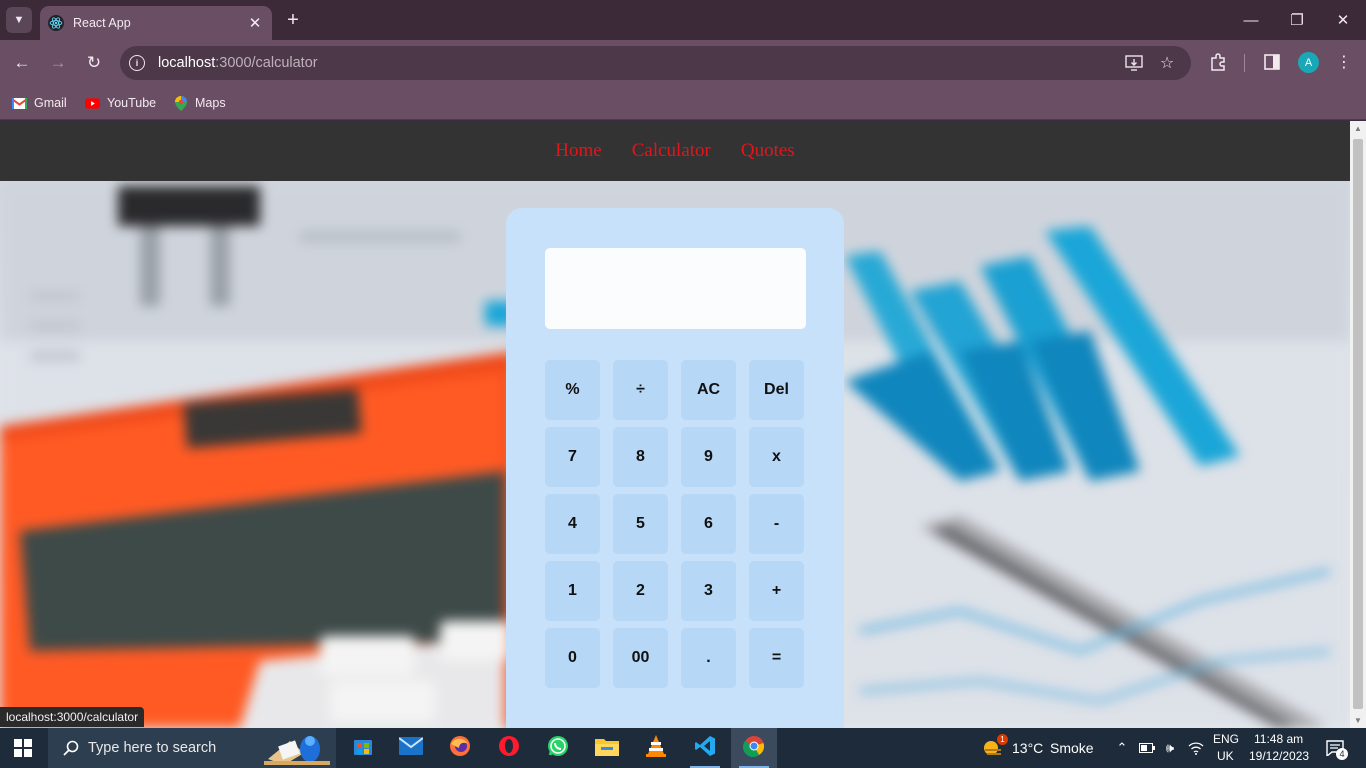 Image resolution: width=1366 pixels, height=768 pixels. Describe the element at coordinates (640, 390) in the screenshot. I see `key-divide: ÷` at that location.